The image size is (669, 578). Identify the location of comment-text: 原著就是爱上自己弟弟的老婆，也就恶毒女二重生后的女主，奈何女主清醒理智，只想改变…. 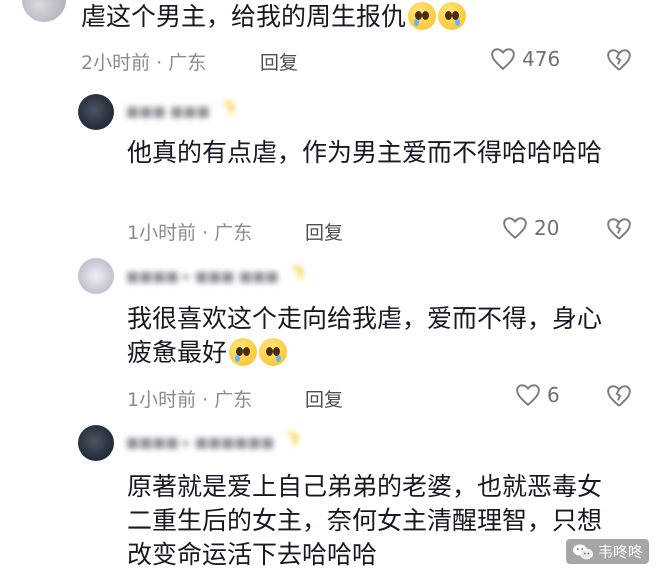
(365, 520).